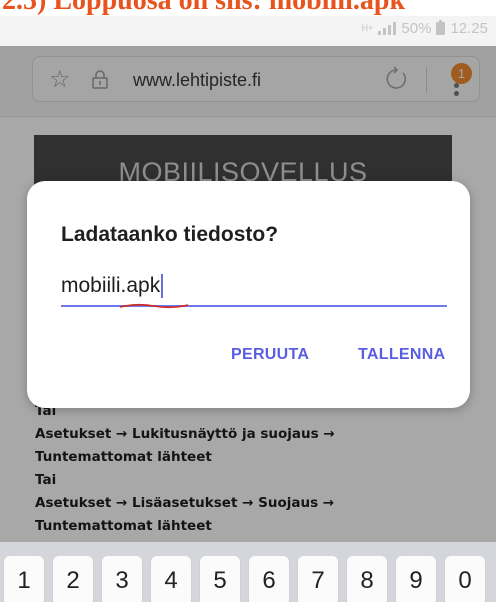 The image size is (496, 602). What do you see at coordinates (367, 579) in the screenshot?
I see `key-8: 8` at bounding box center [367, 579].